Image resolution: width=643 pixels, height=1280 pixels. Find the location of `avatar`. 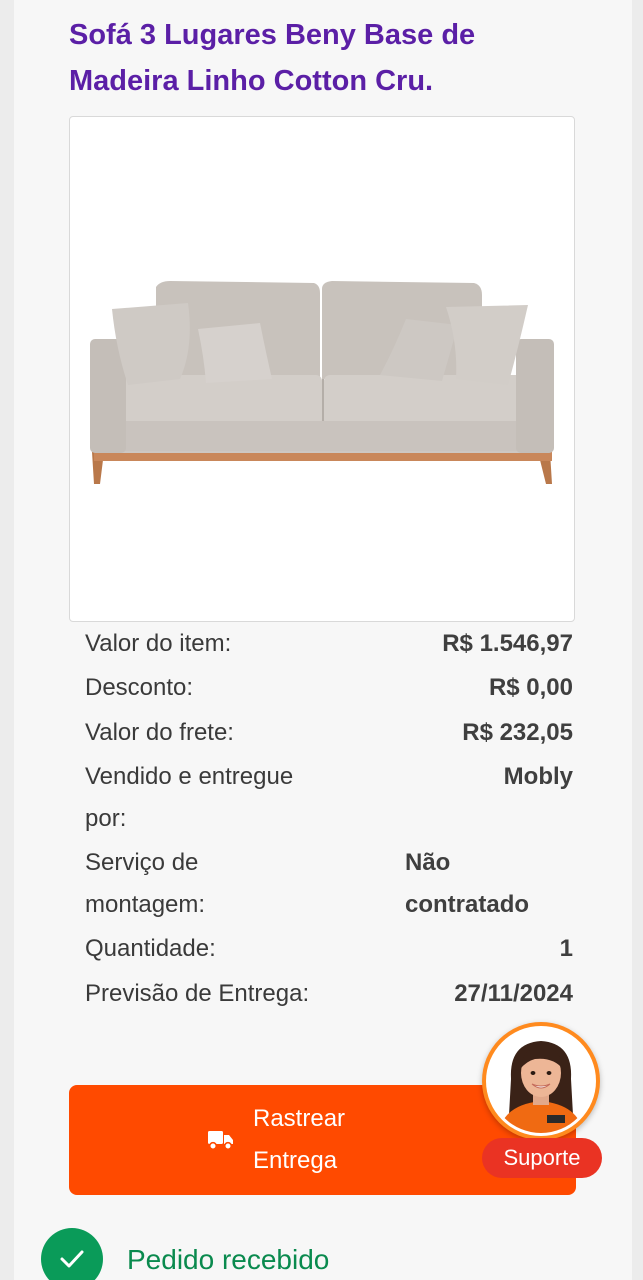

avatar is located at coordinates (541, 1081).